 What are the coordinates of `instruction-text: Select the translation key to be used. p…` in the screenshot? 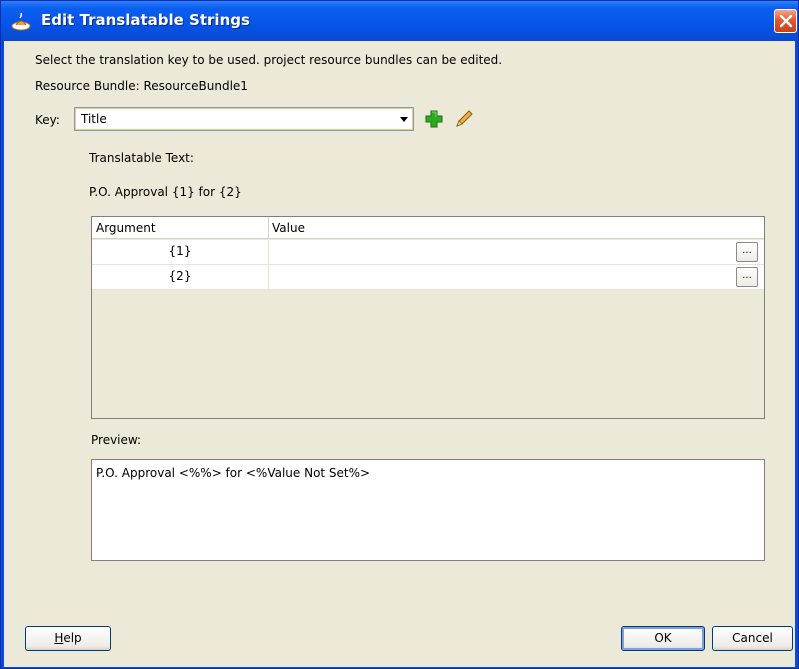 It's located at (269, 60).